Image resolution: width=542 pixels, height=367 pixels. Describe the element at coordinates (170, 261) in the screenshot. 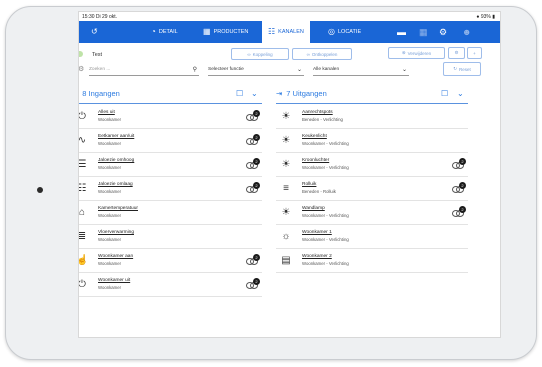

I see `list-item: ☝ Woonkamer aan Woonkamer 2` at that location.